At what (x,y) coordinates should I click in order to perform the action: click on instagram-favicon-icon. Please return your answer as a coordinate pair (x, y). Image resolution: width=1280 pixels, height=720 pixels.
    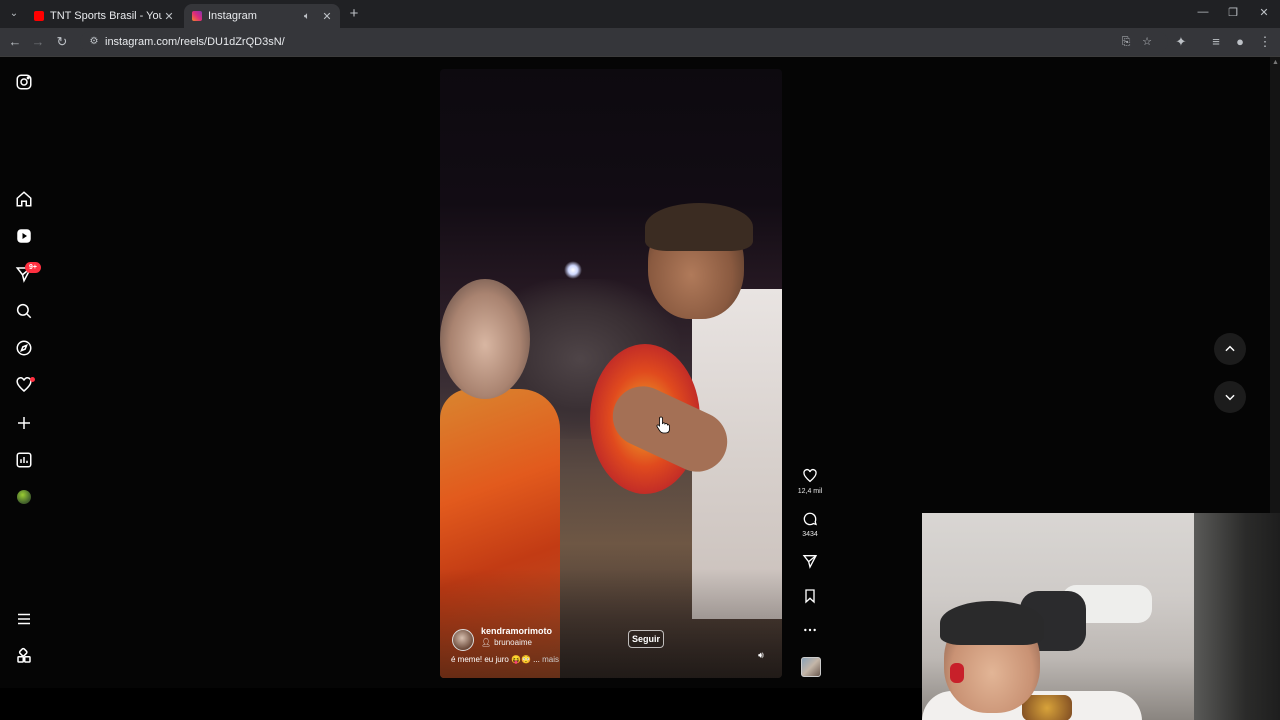
    Looking at the image, I should click on (197, 16).